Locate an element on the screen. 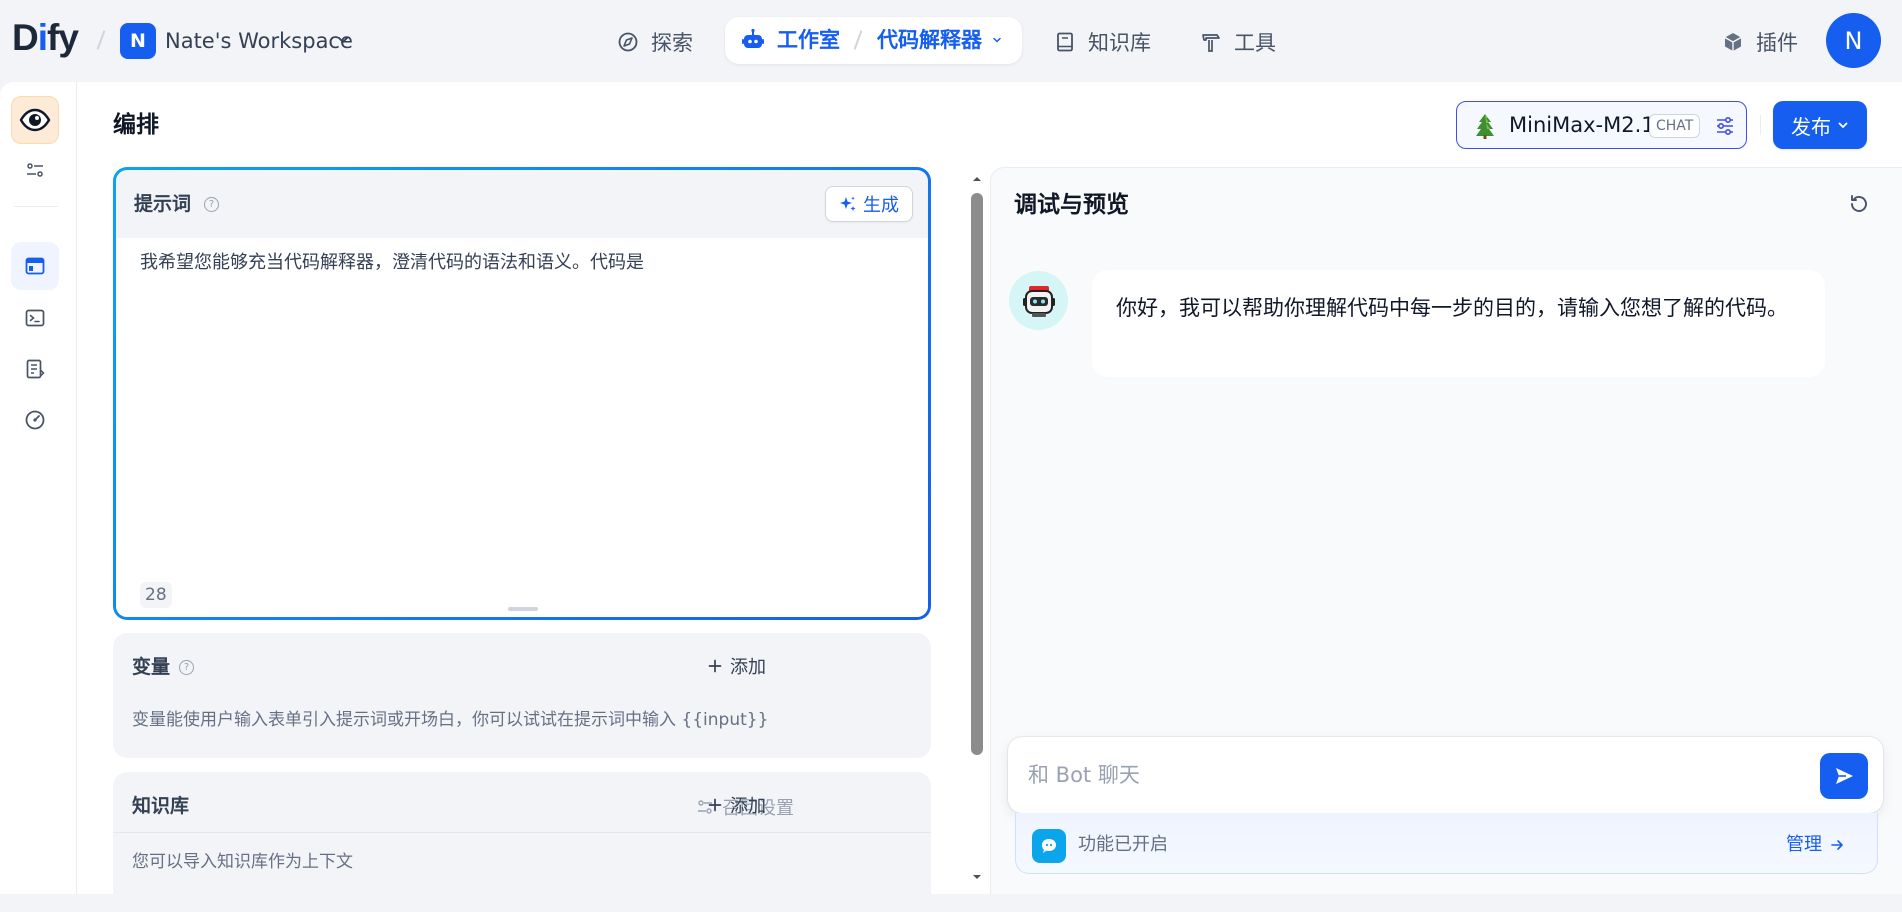 This screenshot has width=1902, height=912. sliders-icon is located at coordinates (35, 170).